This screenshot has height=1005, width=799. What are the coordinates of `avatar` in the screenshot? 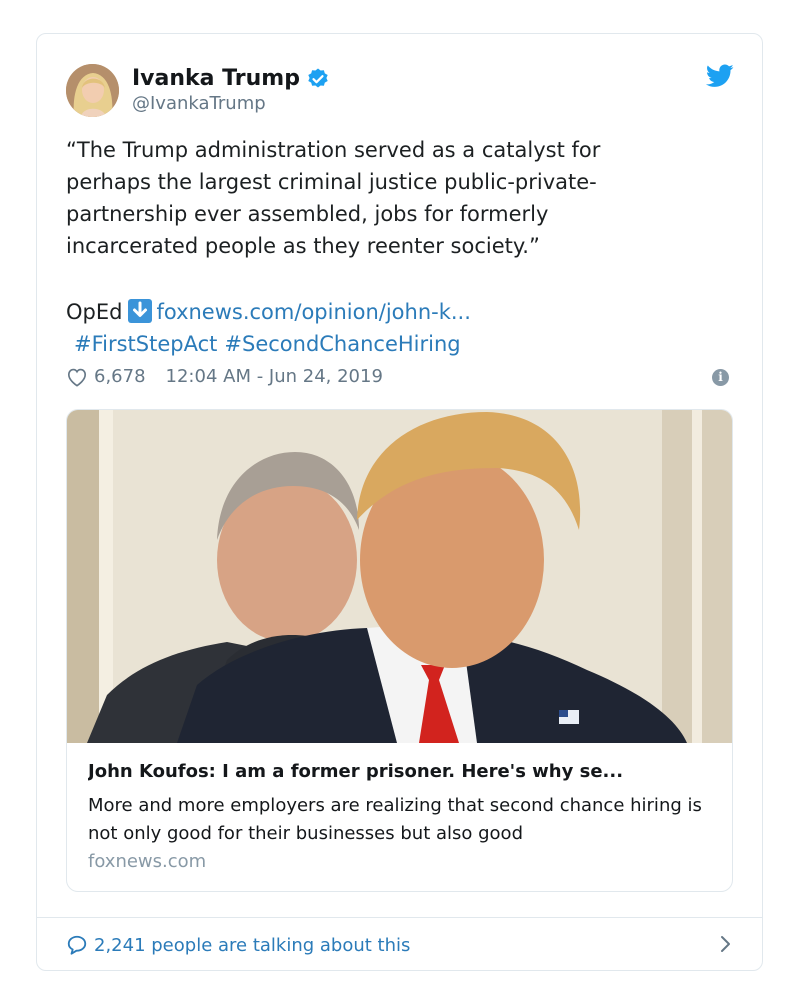 It's located at (92, 90).